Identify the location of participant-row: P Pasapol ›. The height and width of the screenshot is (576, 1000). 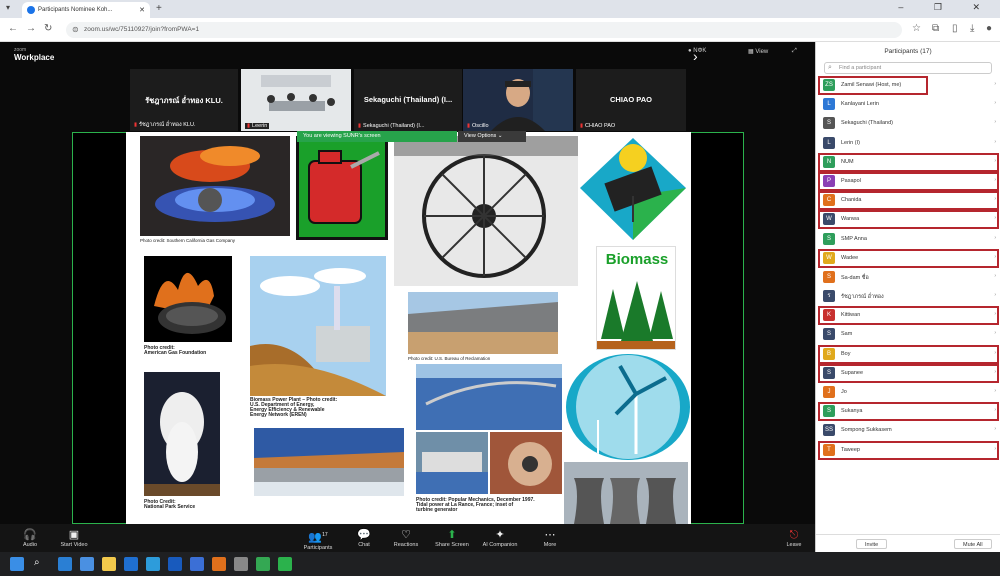
(908, 181).